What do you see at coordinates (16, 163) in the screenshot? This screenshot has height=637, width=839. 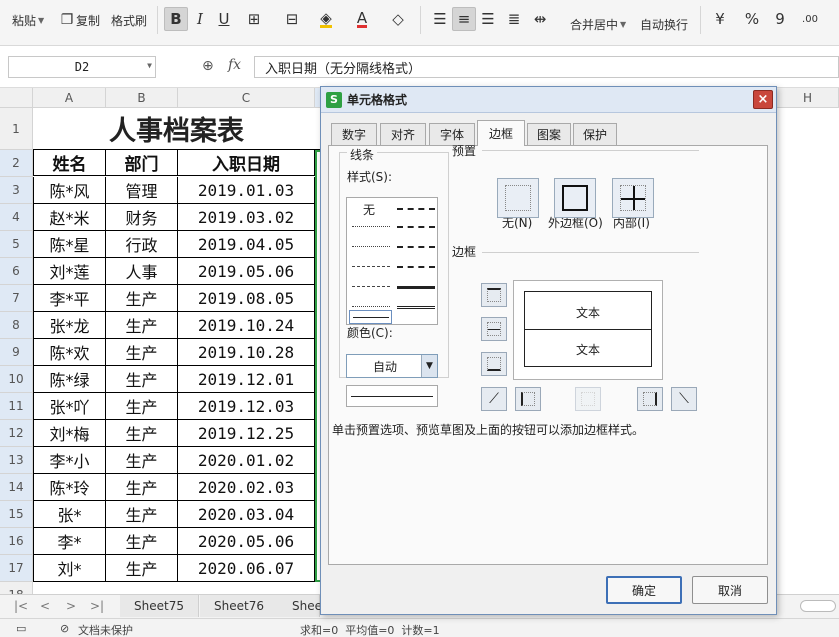 I see `row-header: 2` at bounding box center [16, 163].